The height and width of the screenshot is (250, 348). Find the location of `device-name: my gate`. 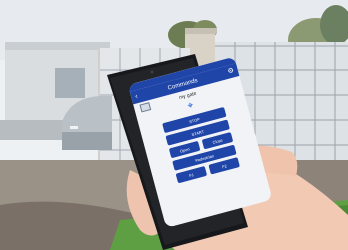

device-name: my gate is located at coordinates (188, 95).